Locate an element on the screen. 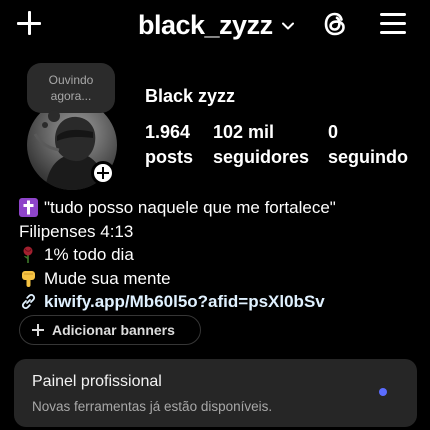 The height and width of the screenshot is (430, 430). bio-line-daily: 1% todo dia is located at coordinates (219, 255).